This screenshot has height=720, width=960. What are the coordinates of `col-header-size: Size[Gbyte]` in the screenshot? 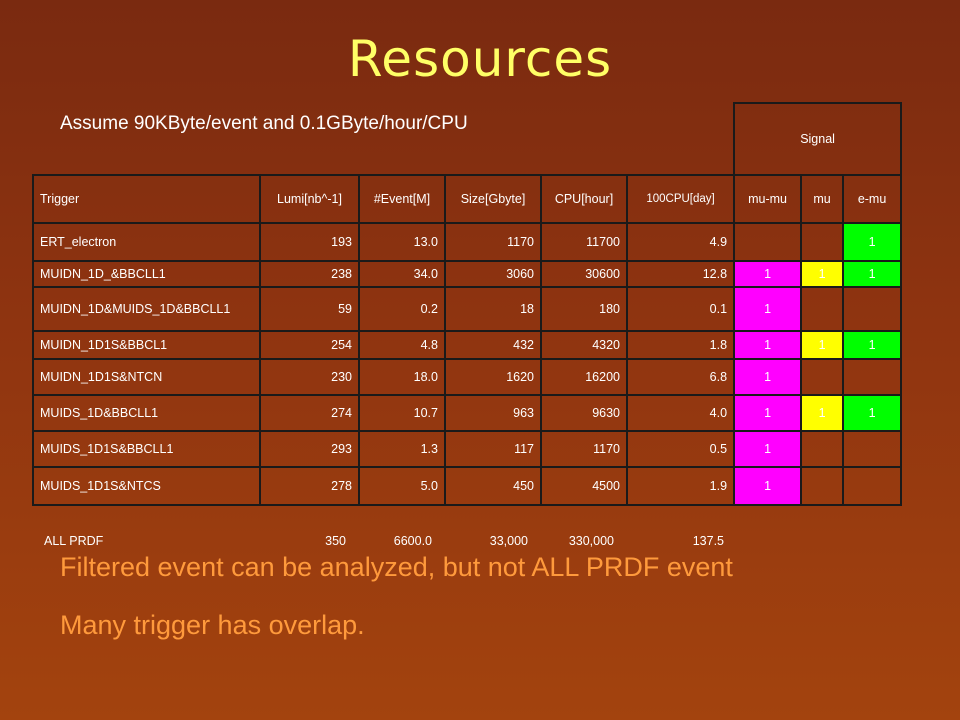 It's located at (493, 199).